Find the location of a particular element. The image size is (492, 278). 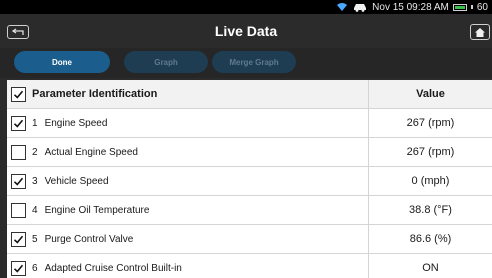

table-row: 3 Vehicle Speed 0 (mph) is located at coordinates (249, 181).